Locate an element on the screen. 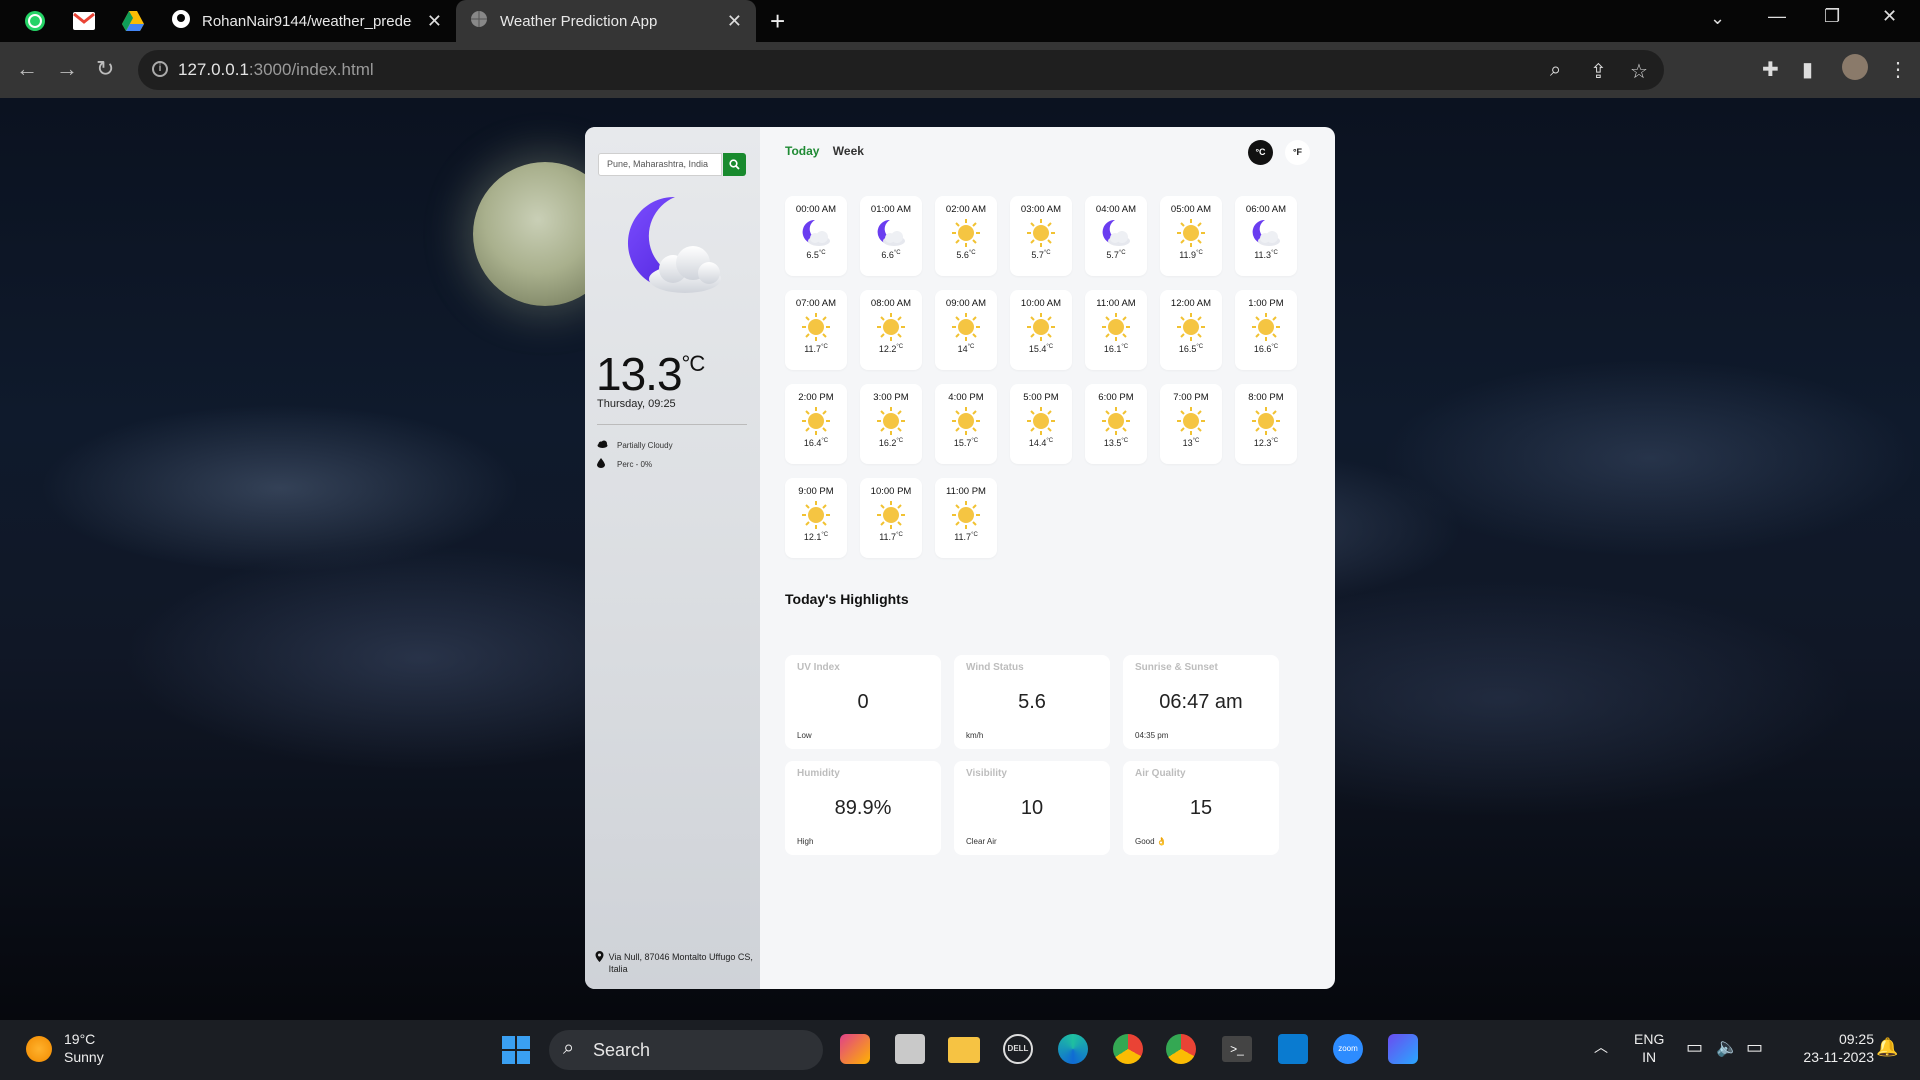  highlight-sub: 04:35 pm is located at coordinates (1152, 735).